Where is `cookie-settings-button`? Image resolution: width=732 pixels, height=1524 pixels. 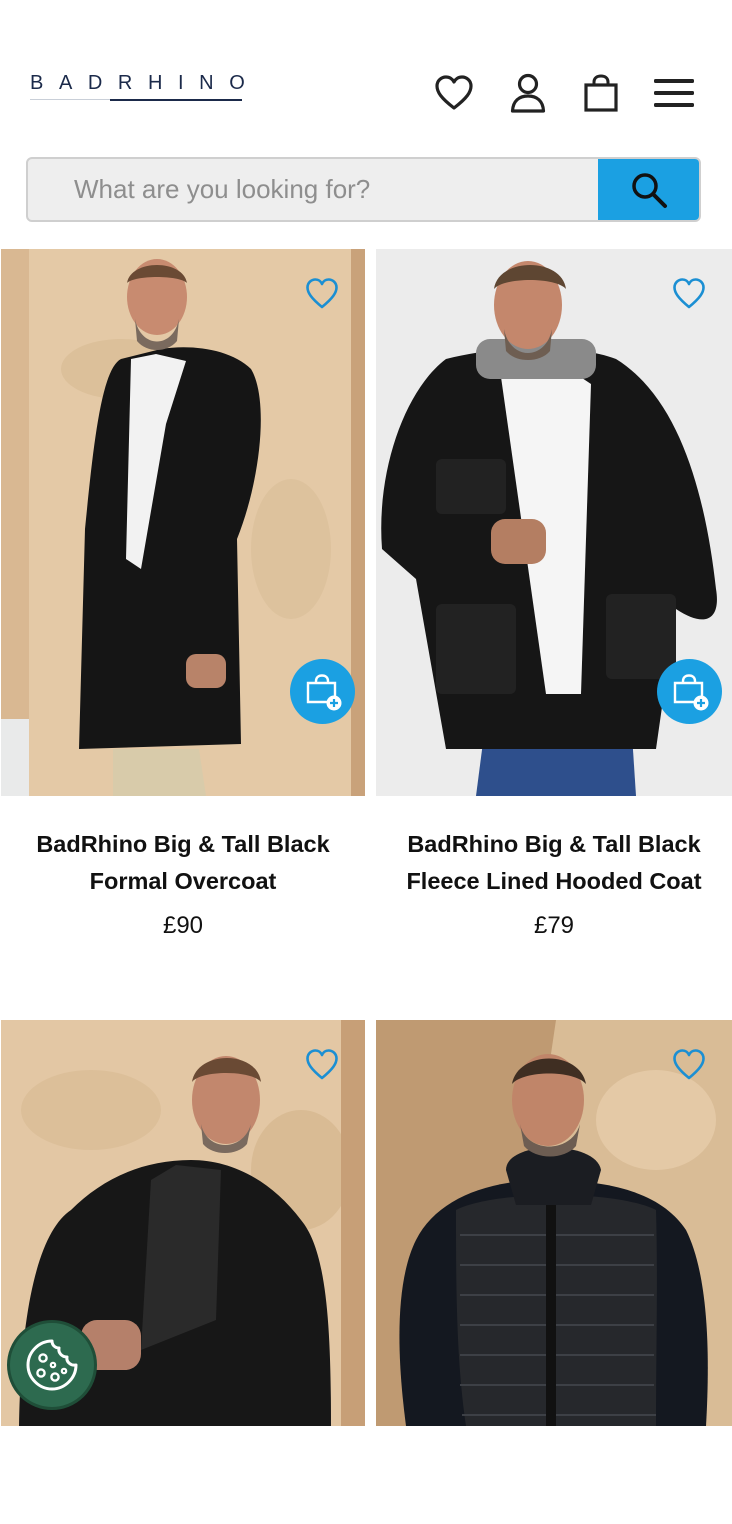 cookie-settings-button is located at coordinates (52, 1365).